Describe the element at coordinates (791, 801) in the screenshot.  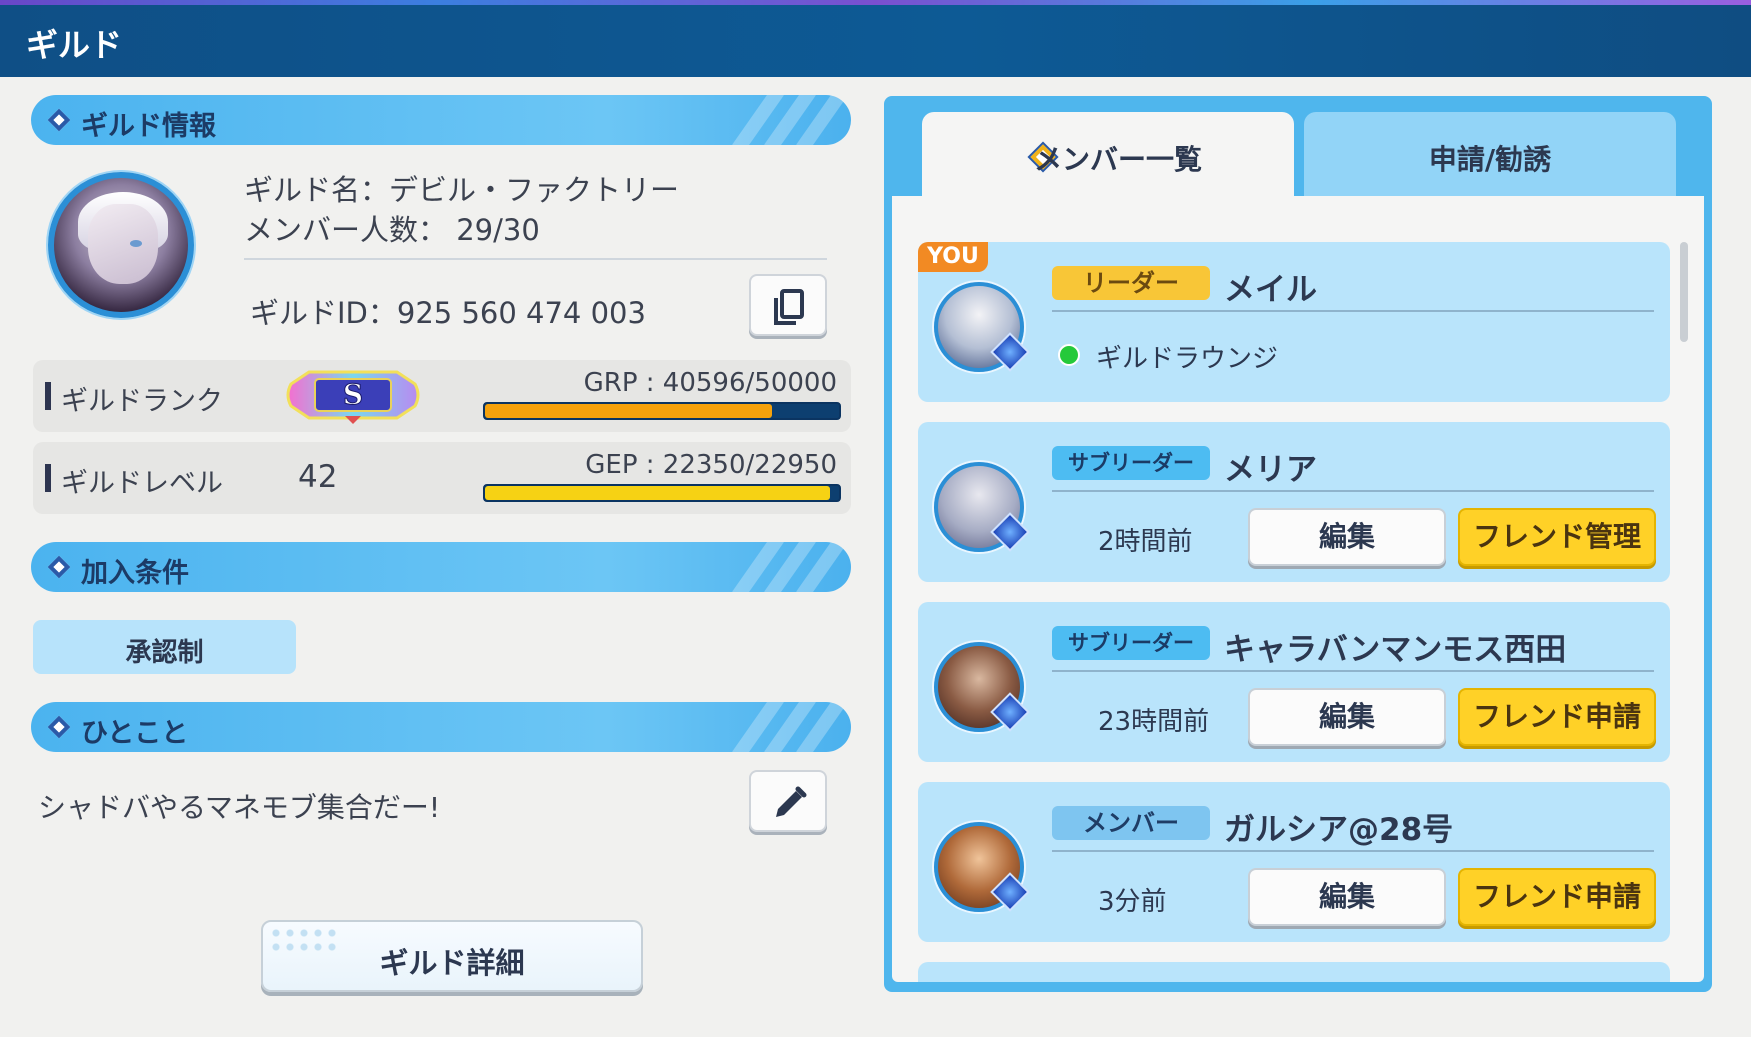
I see `pencil-icon` at that location.